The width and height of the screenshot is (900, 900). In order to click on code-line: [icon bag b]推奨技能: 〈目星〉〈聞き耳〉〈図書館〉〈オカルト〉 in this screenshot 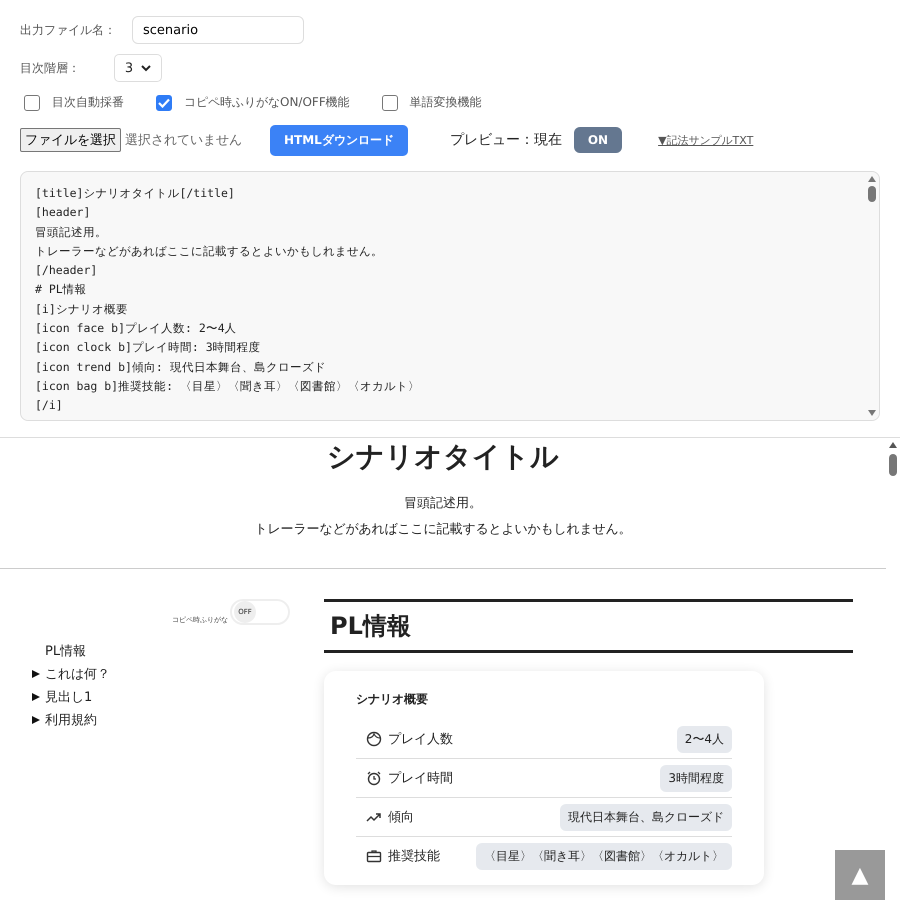, I will do `click(227, 386)`.